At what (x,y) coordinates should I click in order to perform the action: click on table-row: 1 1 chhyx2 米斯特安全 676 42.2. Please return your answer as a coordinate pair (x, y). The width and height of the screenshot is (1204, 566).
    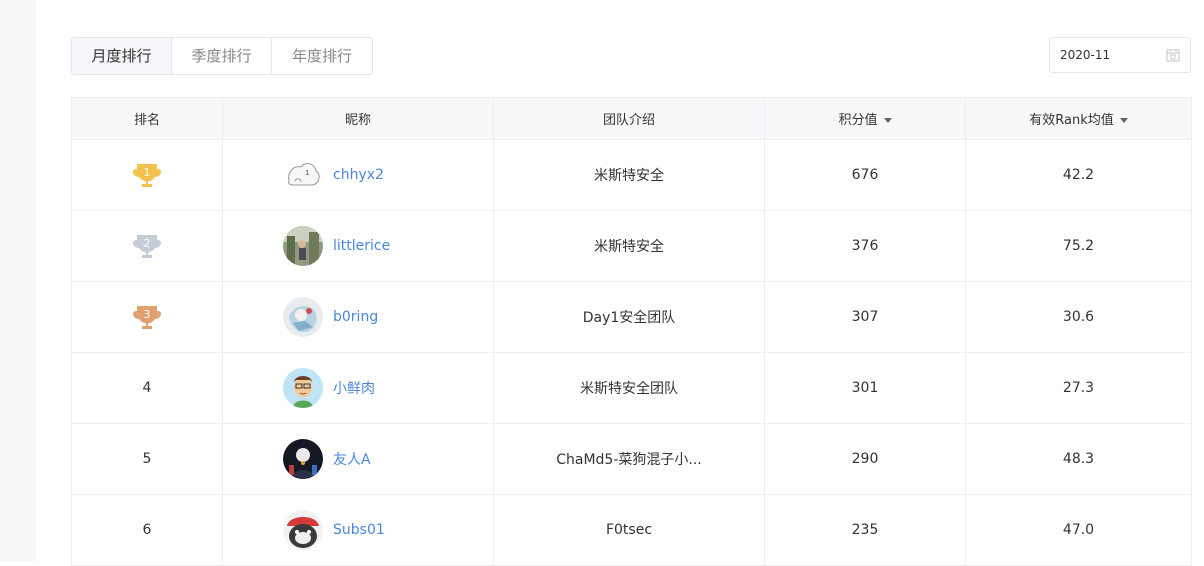
    Looking at the image, I should click on (631, 175).